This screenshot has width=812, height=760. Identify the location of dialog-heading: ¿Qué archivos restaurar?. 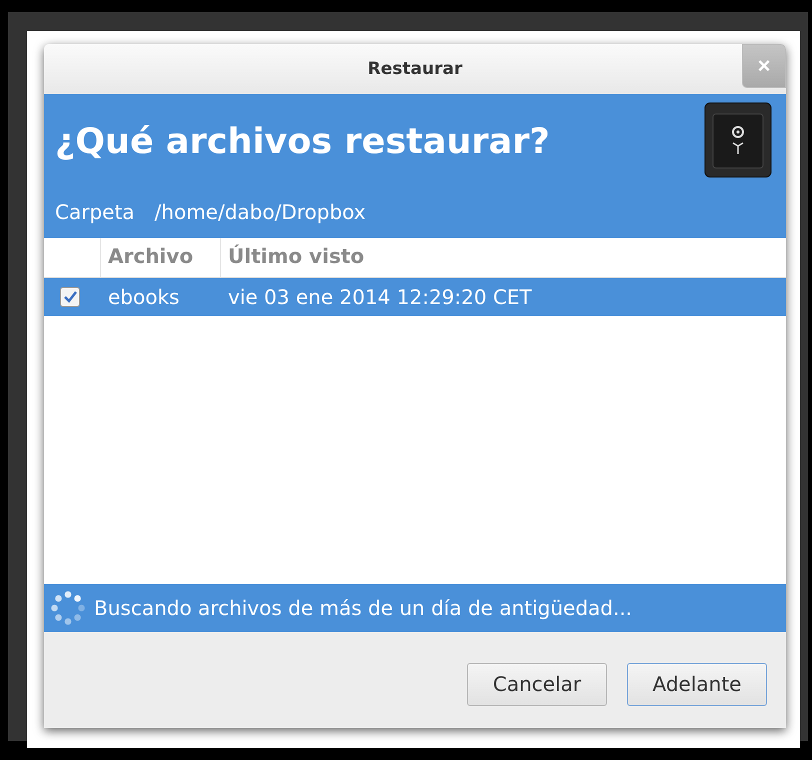
(302, 142).